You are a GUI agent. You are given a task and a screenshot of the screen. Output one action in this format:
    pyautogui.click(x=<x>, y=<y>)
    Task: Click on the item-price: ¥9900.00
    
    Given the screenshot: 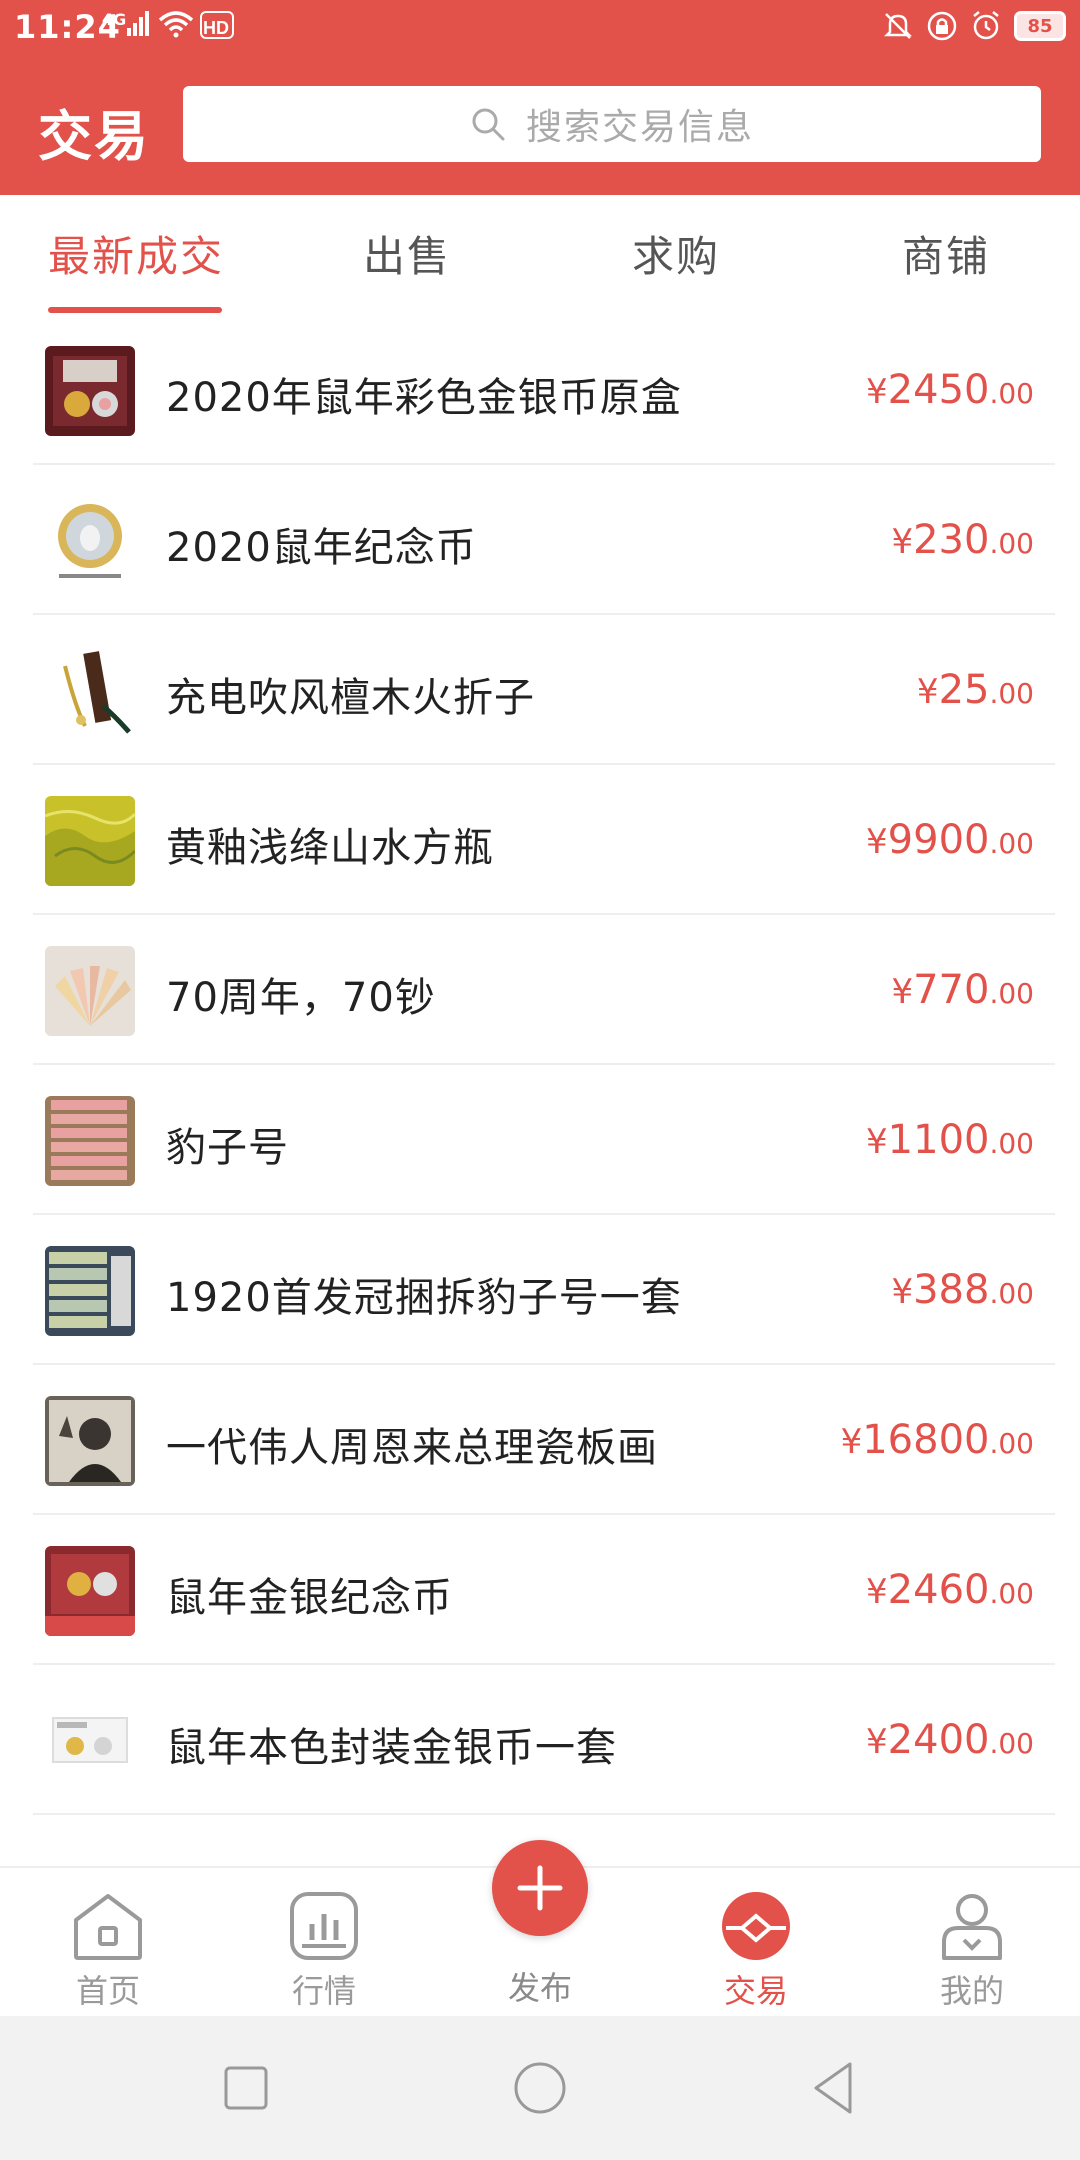 What is the action you would take?
    pyautogui.click(x=950, y=840)
    